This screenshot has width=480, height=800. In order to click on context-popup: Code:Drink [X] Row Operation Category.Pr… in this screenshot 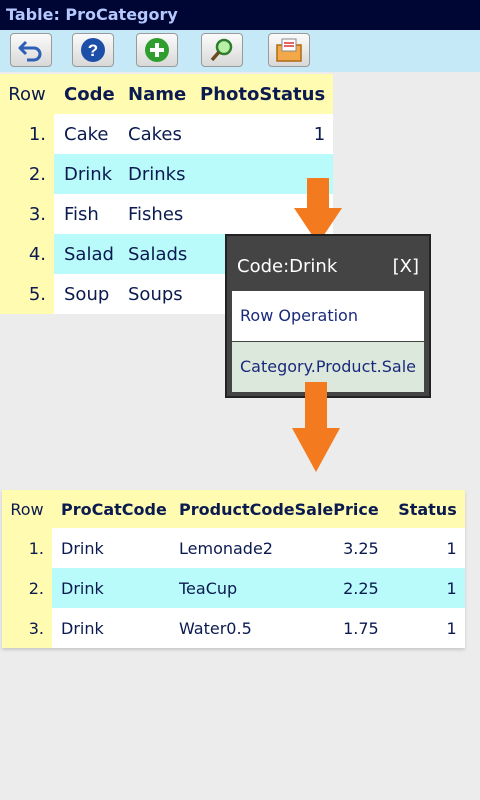, I will do `click(328, 316)`.